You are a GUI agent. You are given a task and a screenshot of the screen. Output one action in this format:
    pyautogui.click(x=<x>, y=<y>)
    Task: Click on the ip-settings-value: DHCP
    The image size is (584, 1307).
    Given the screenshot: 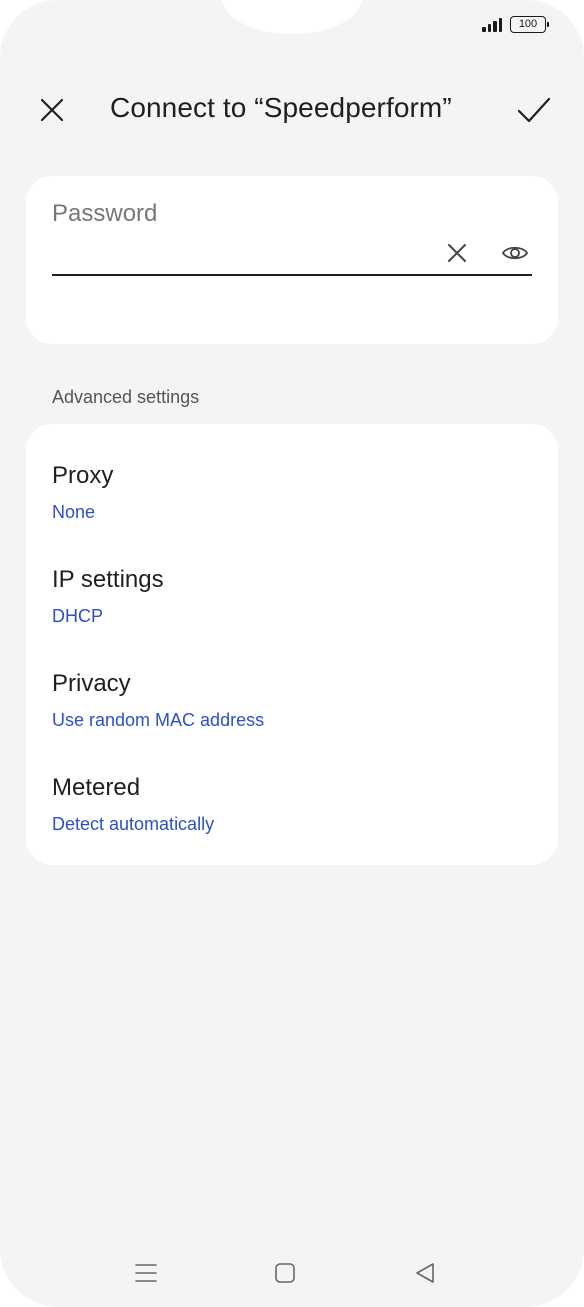 What is the action you would take?
    pyautogui.click(x=78, y=616)
    